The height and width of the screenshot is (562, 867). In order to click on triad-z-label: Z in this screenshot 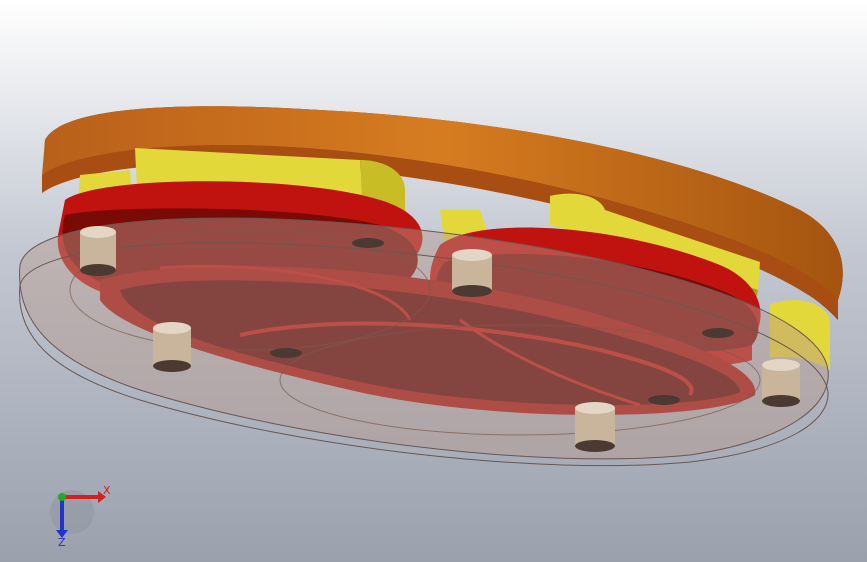, I will do `click(62, 542)`.